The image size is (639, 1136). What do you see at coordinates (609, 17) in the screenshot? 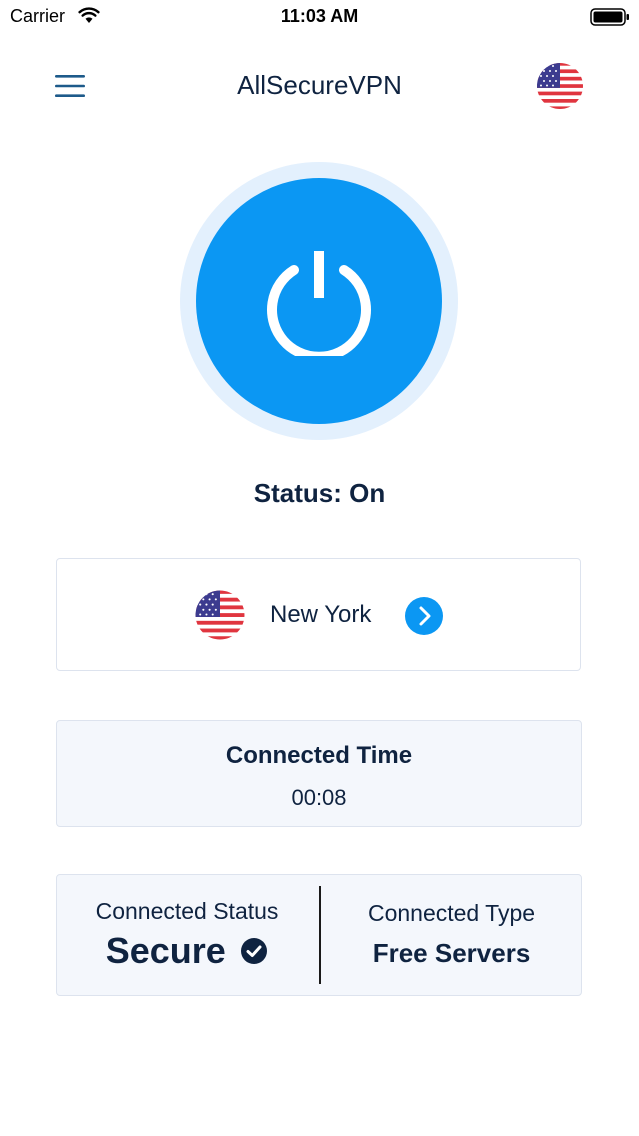
I see `battery-icon` at bounding box center [609, 17].